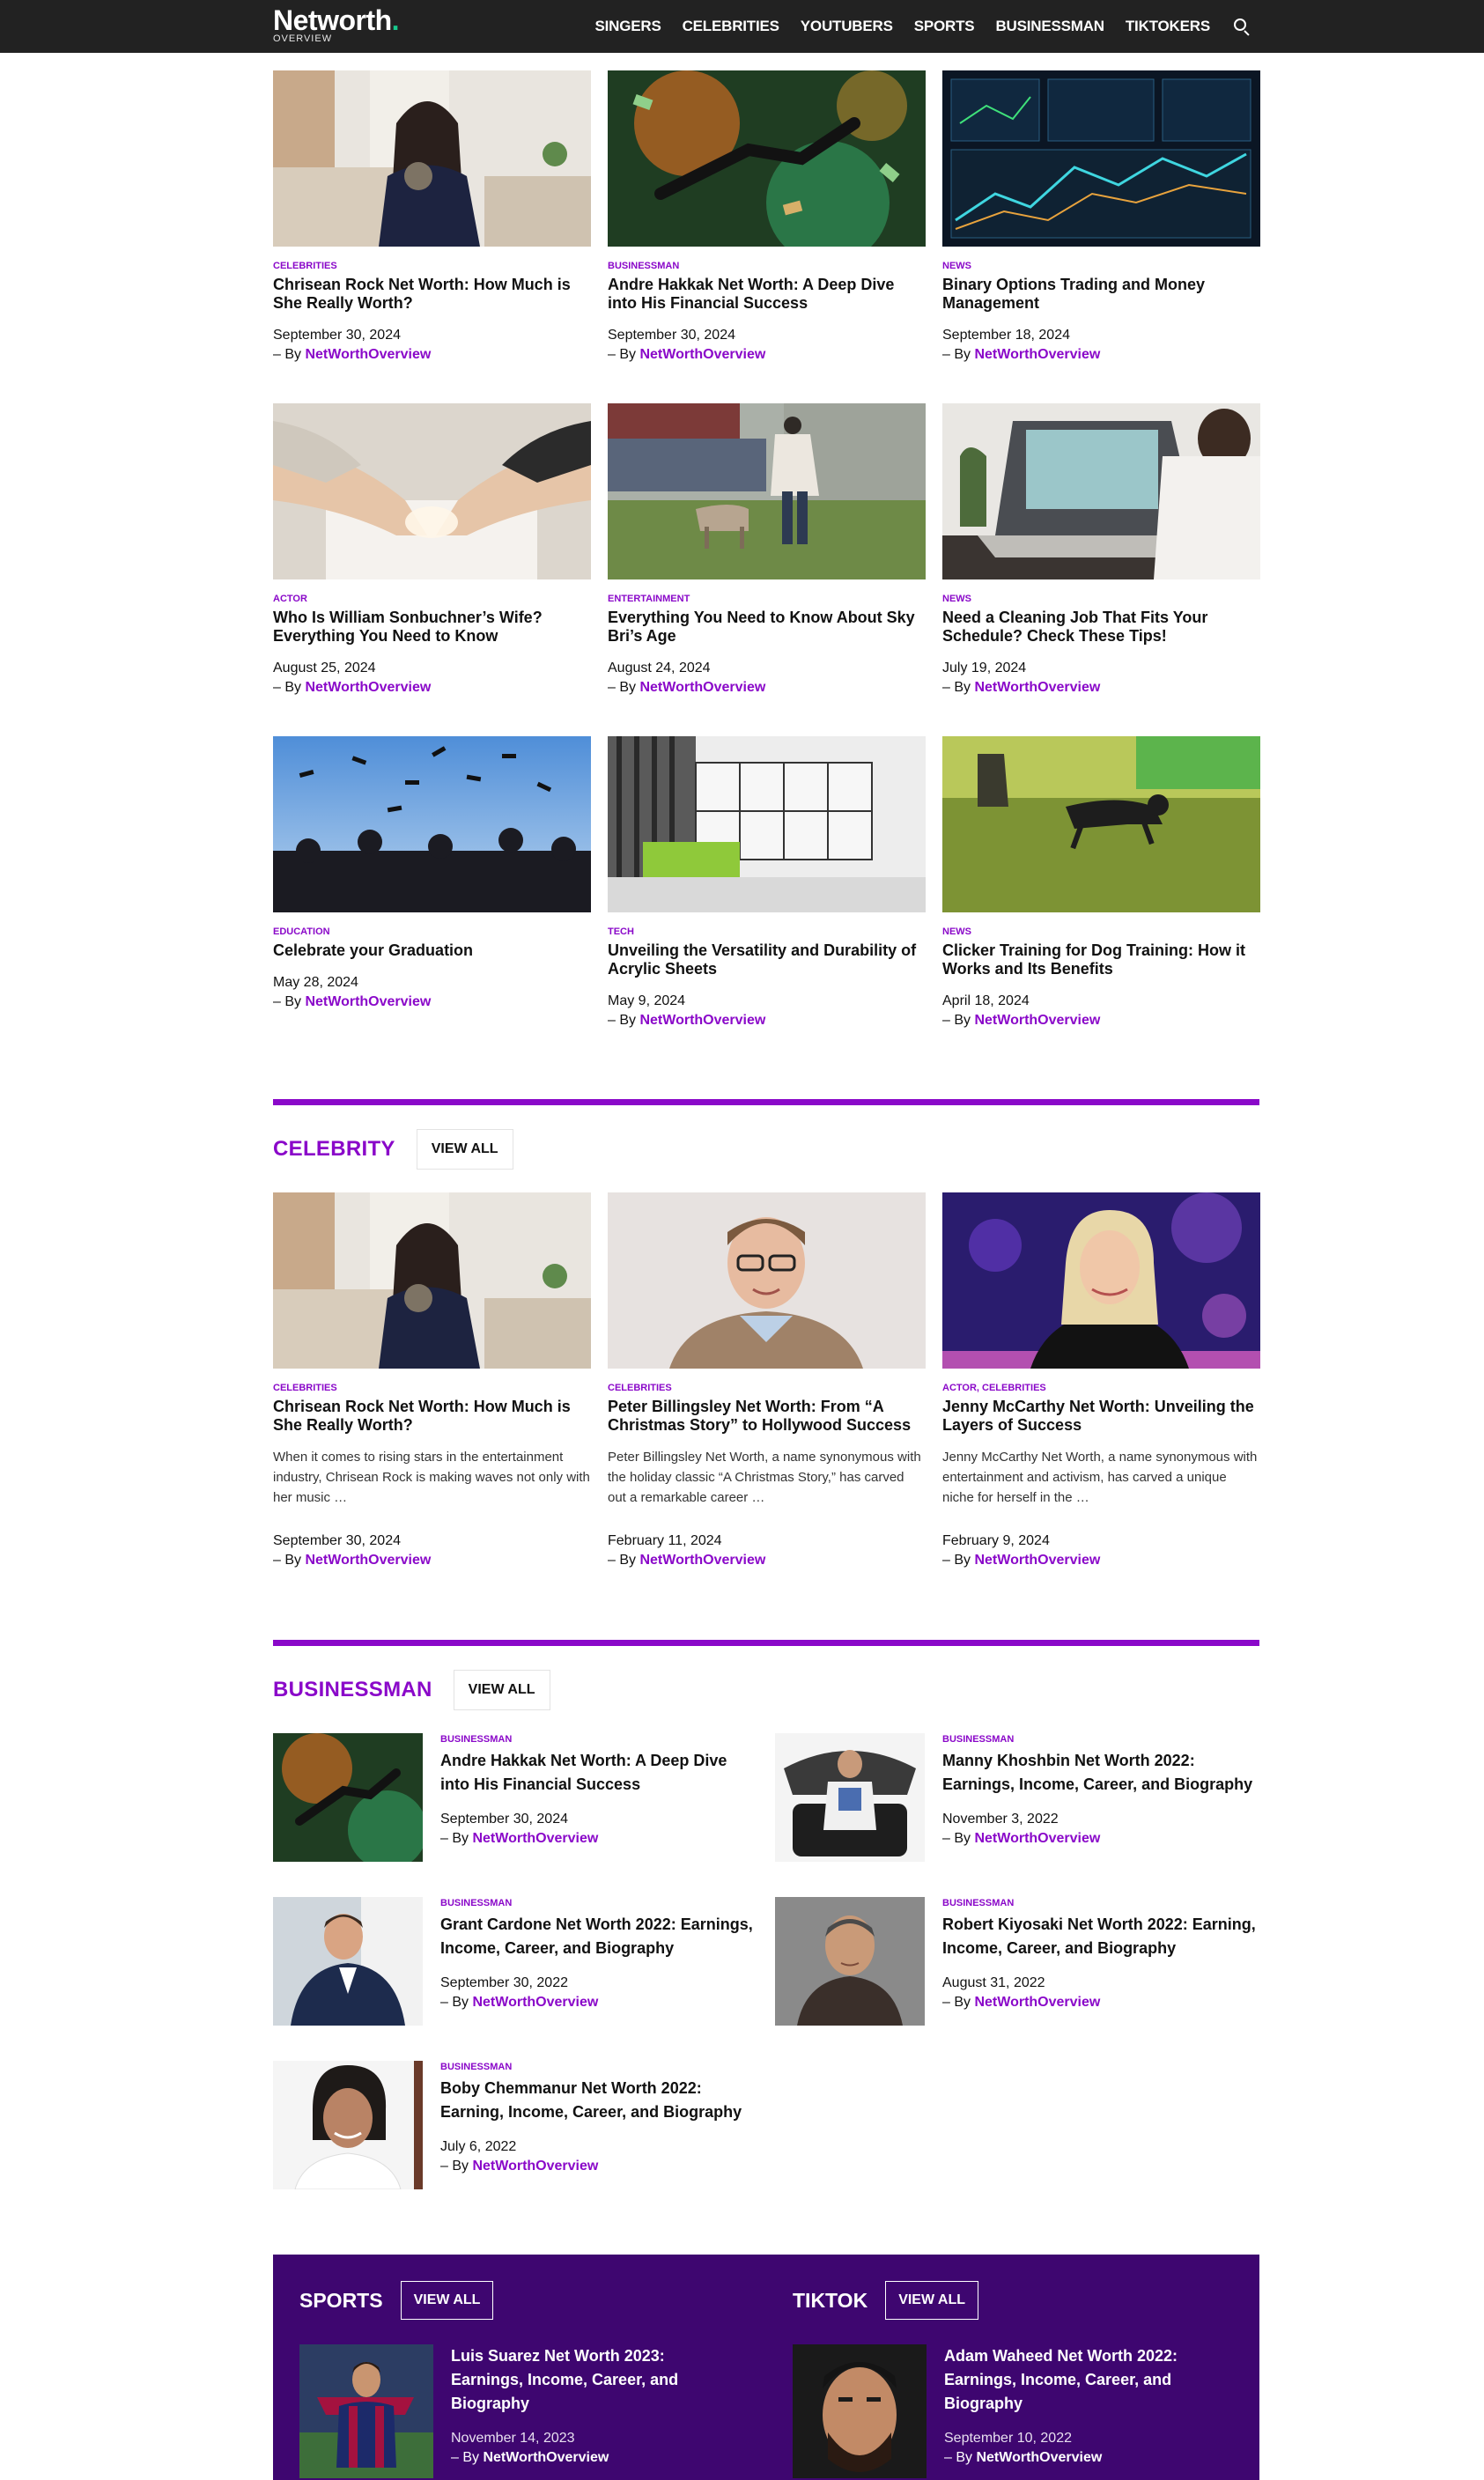 This screenshot has width=1484, height=2480. I want to click on nav-singers: SINGERS, so click(627, 26).